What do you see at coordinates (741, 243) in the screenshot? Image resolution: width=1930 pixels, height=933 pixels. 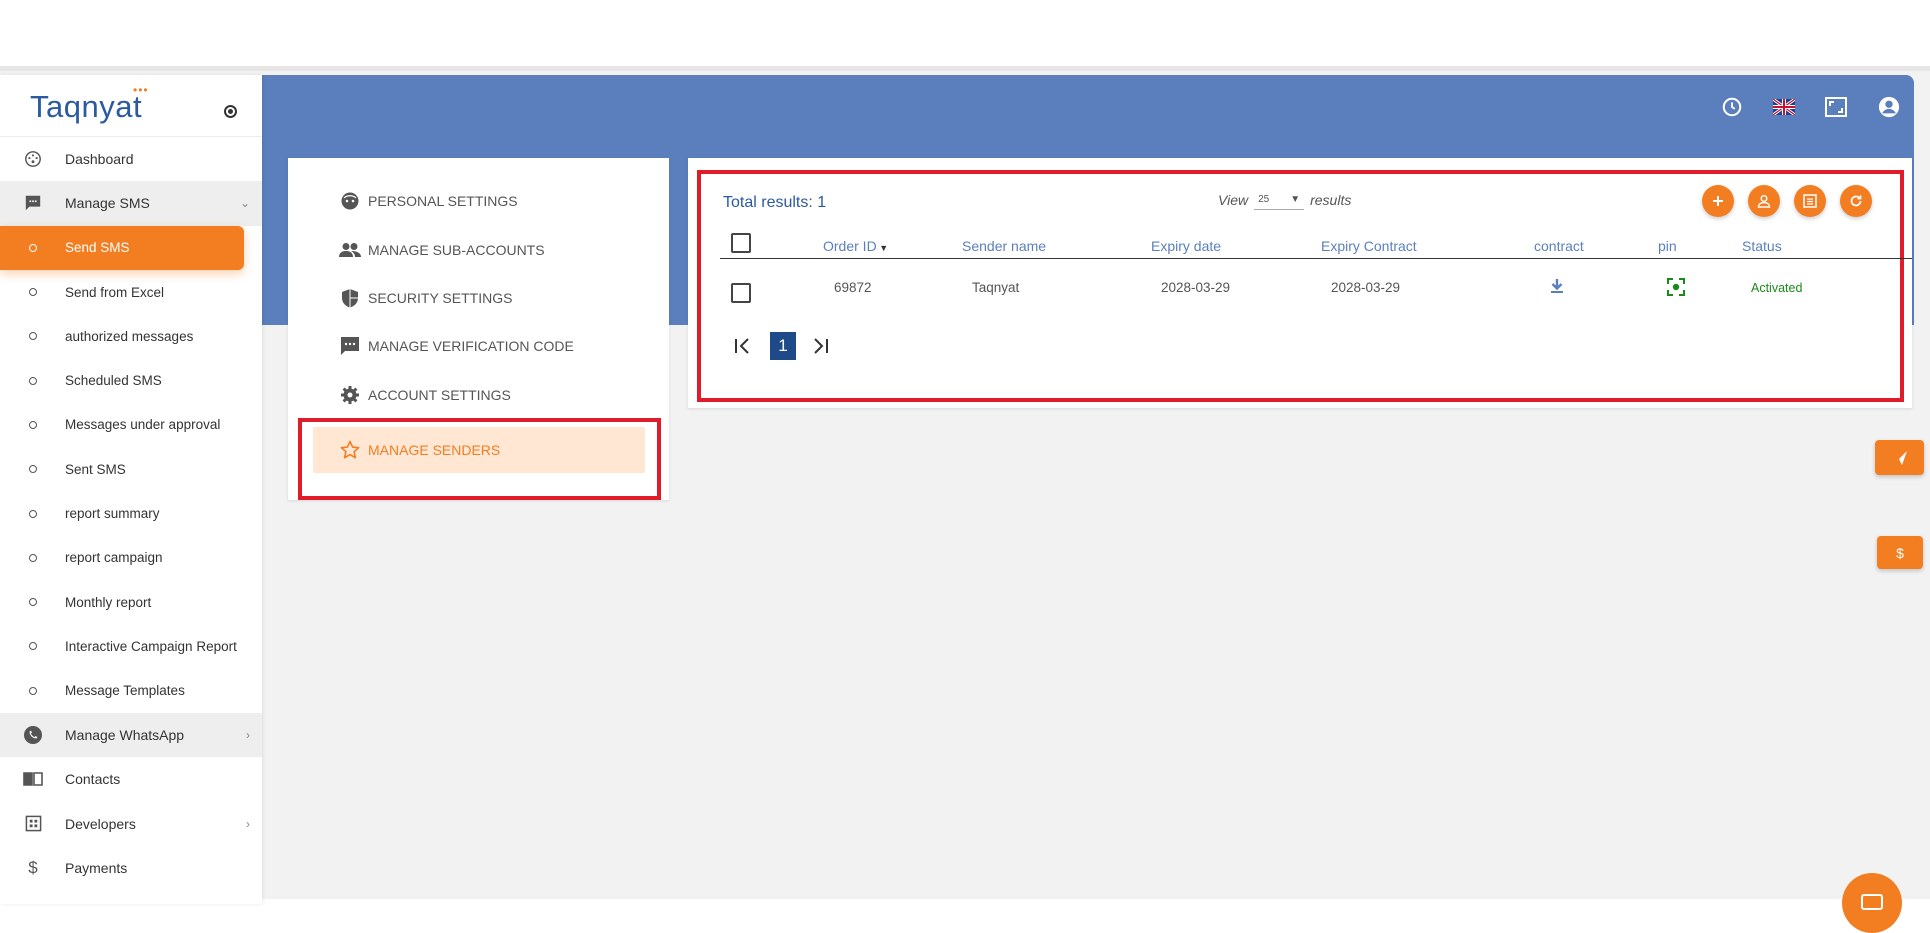 I see `select-all-checkbox` at bounding box center [741, 243].